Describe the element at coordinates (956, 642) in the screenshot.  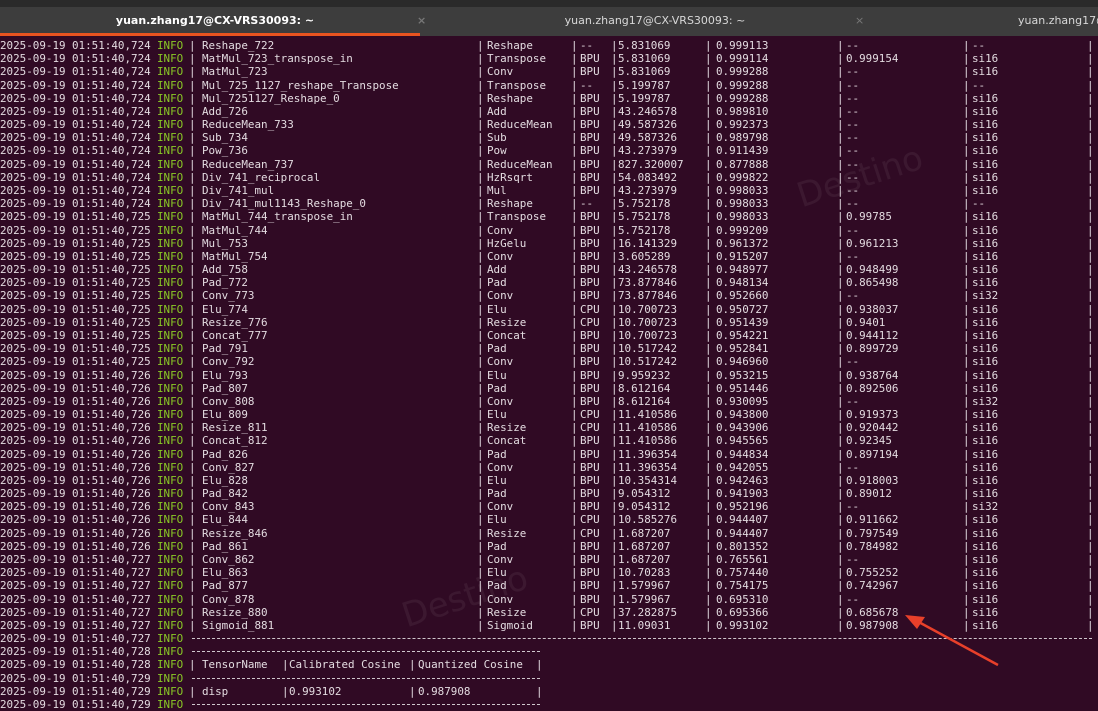
I see `arrow-shaft` at that location.